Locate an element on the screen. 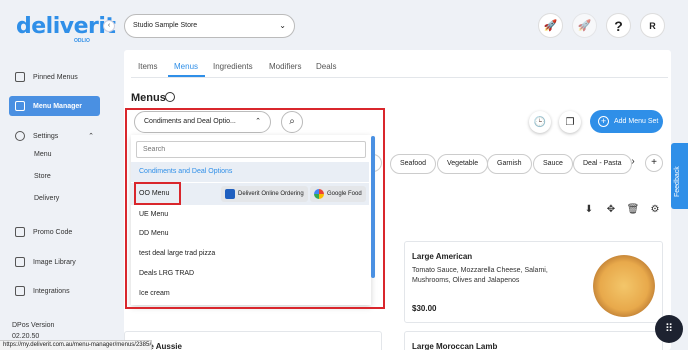  category-chip: Sauce is located at coordinates (553, 164).